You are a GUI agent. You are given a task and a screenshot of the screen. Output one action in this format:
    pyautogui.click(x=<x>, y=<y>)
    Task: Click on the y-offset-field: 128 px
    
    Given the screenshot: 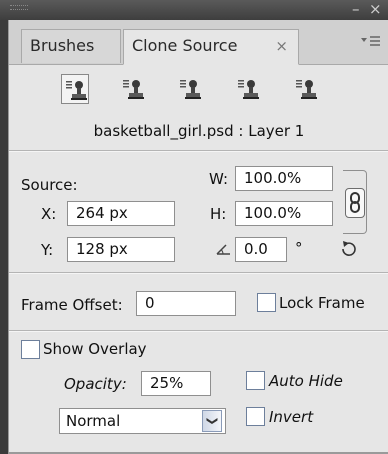 What is the action you would take?
    pyautogui.click(x=121, y=249)
    